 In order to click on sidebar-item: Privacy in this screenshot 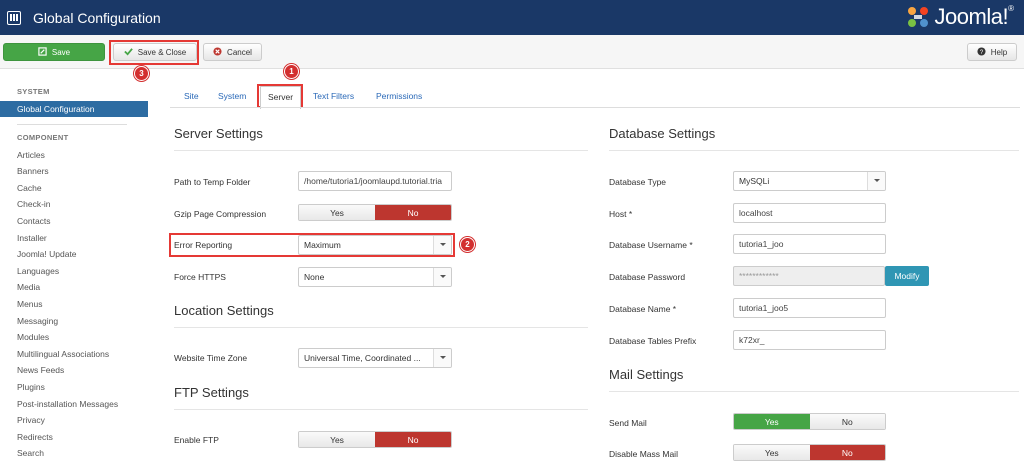, I will do `click(31, 420)`.